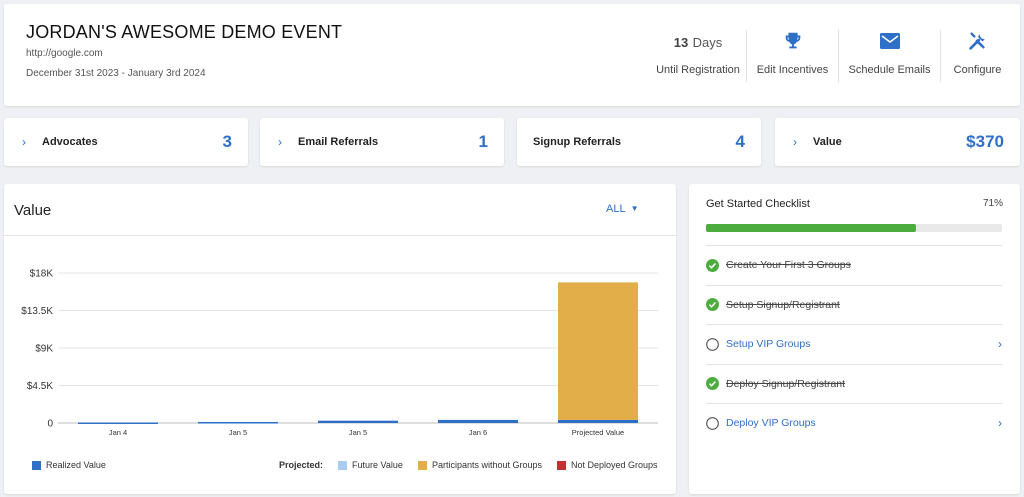 This screenshot has width=1024, height=497. What do you see at coordinates (889, 56) in the screenshot?
I see `schedule-emails-button: Schedule Emails` at bounding box center [889, 56].